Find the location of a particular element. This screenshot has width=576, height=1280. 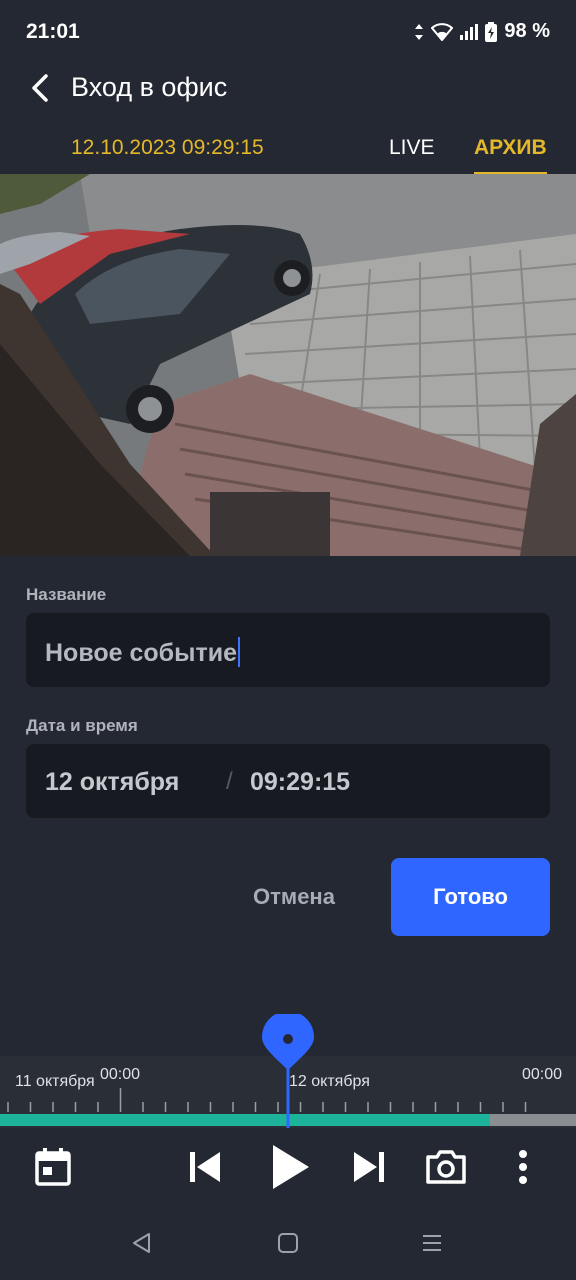

snapshot-button is located at coordinates (446, 1169).